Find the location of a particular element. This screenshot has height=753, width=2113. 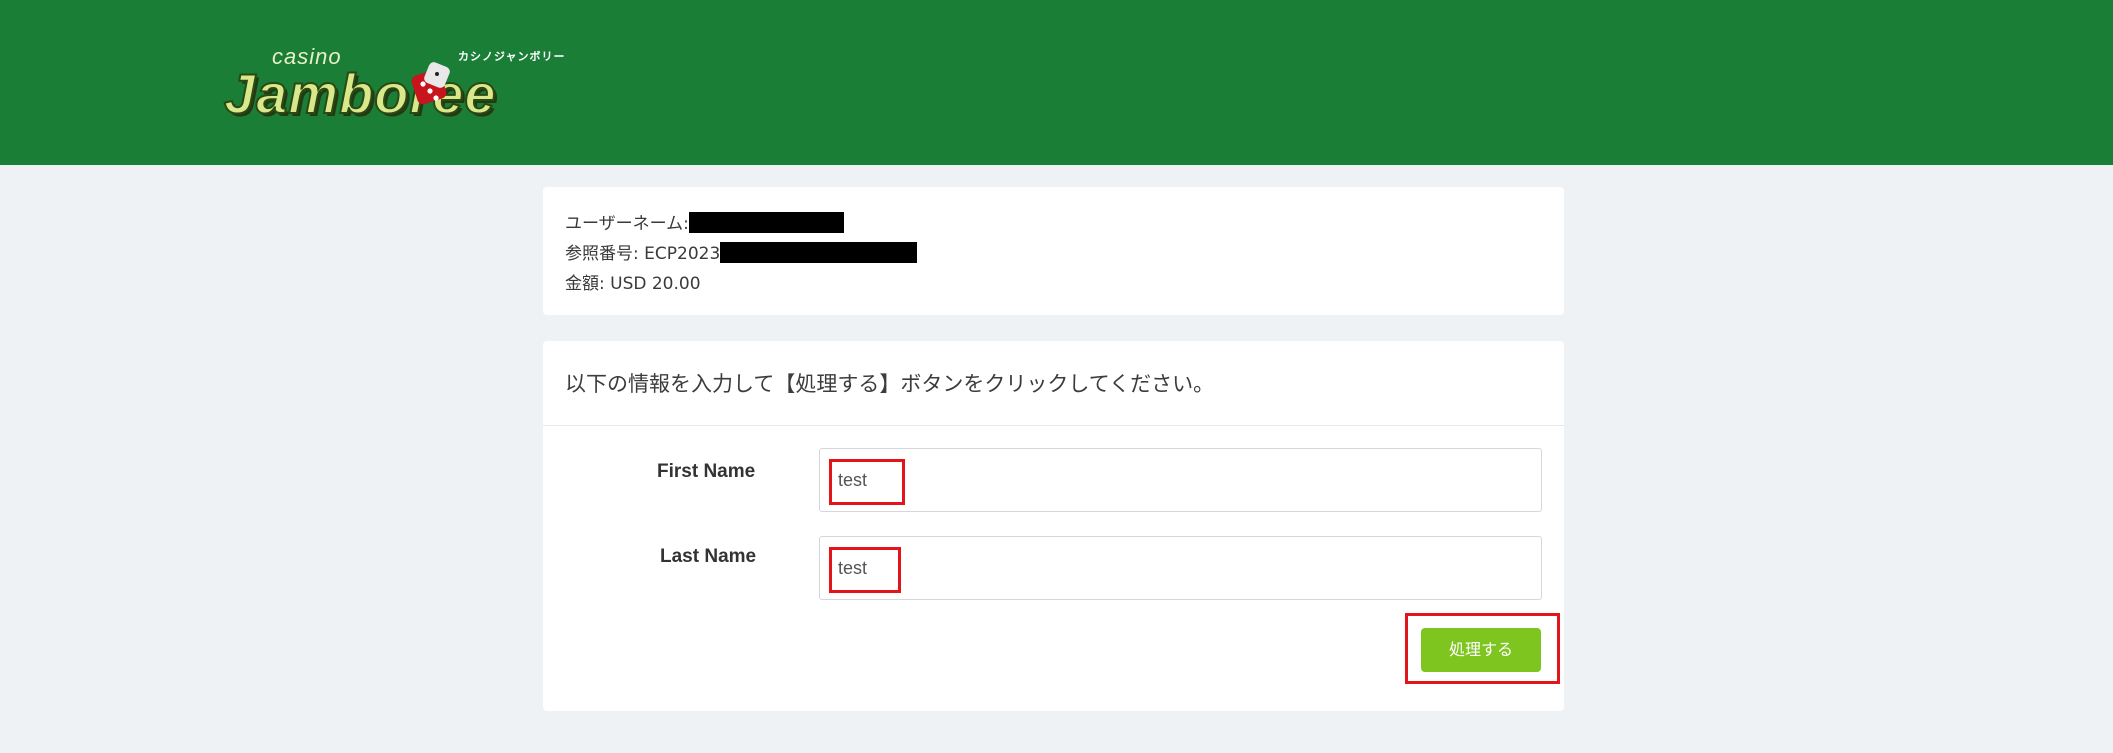

redacted-username is located at coordinates (766, 222).